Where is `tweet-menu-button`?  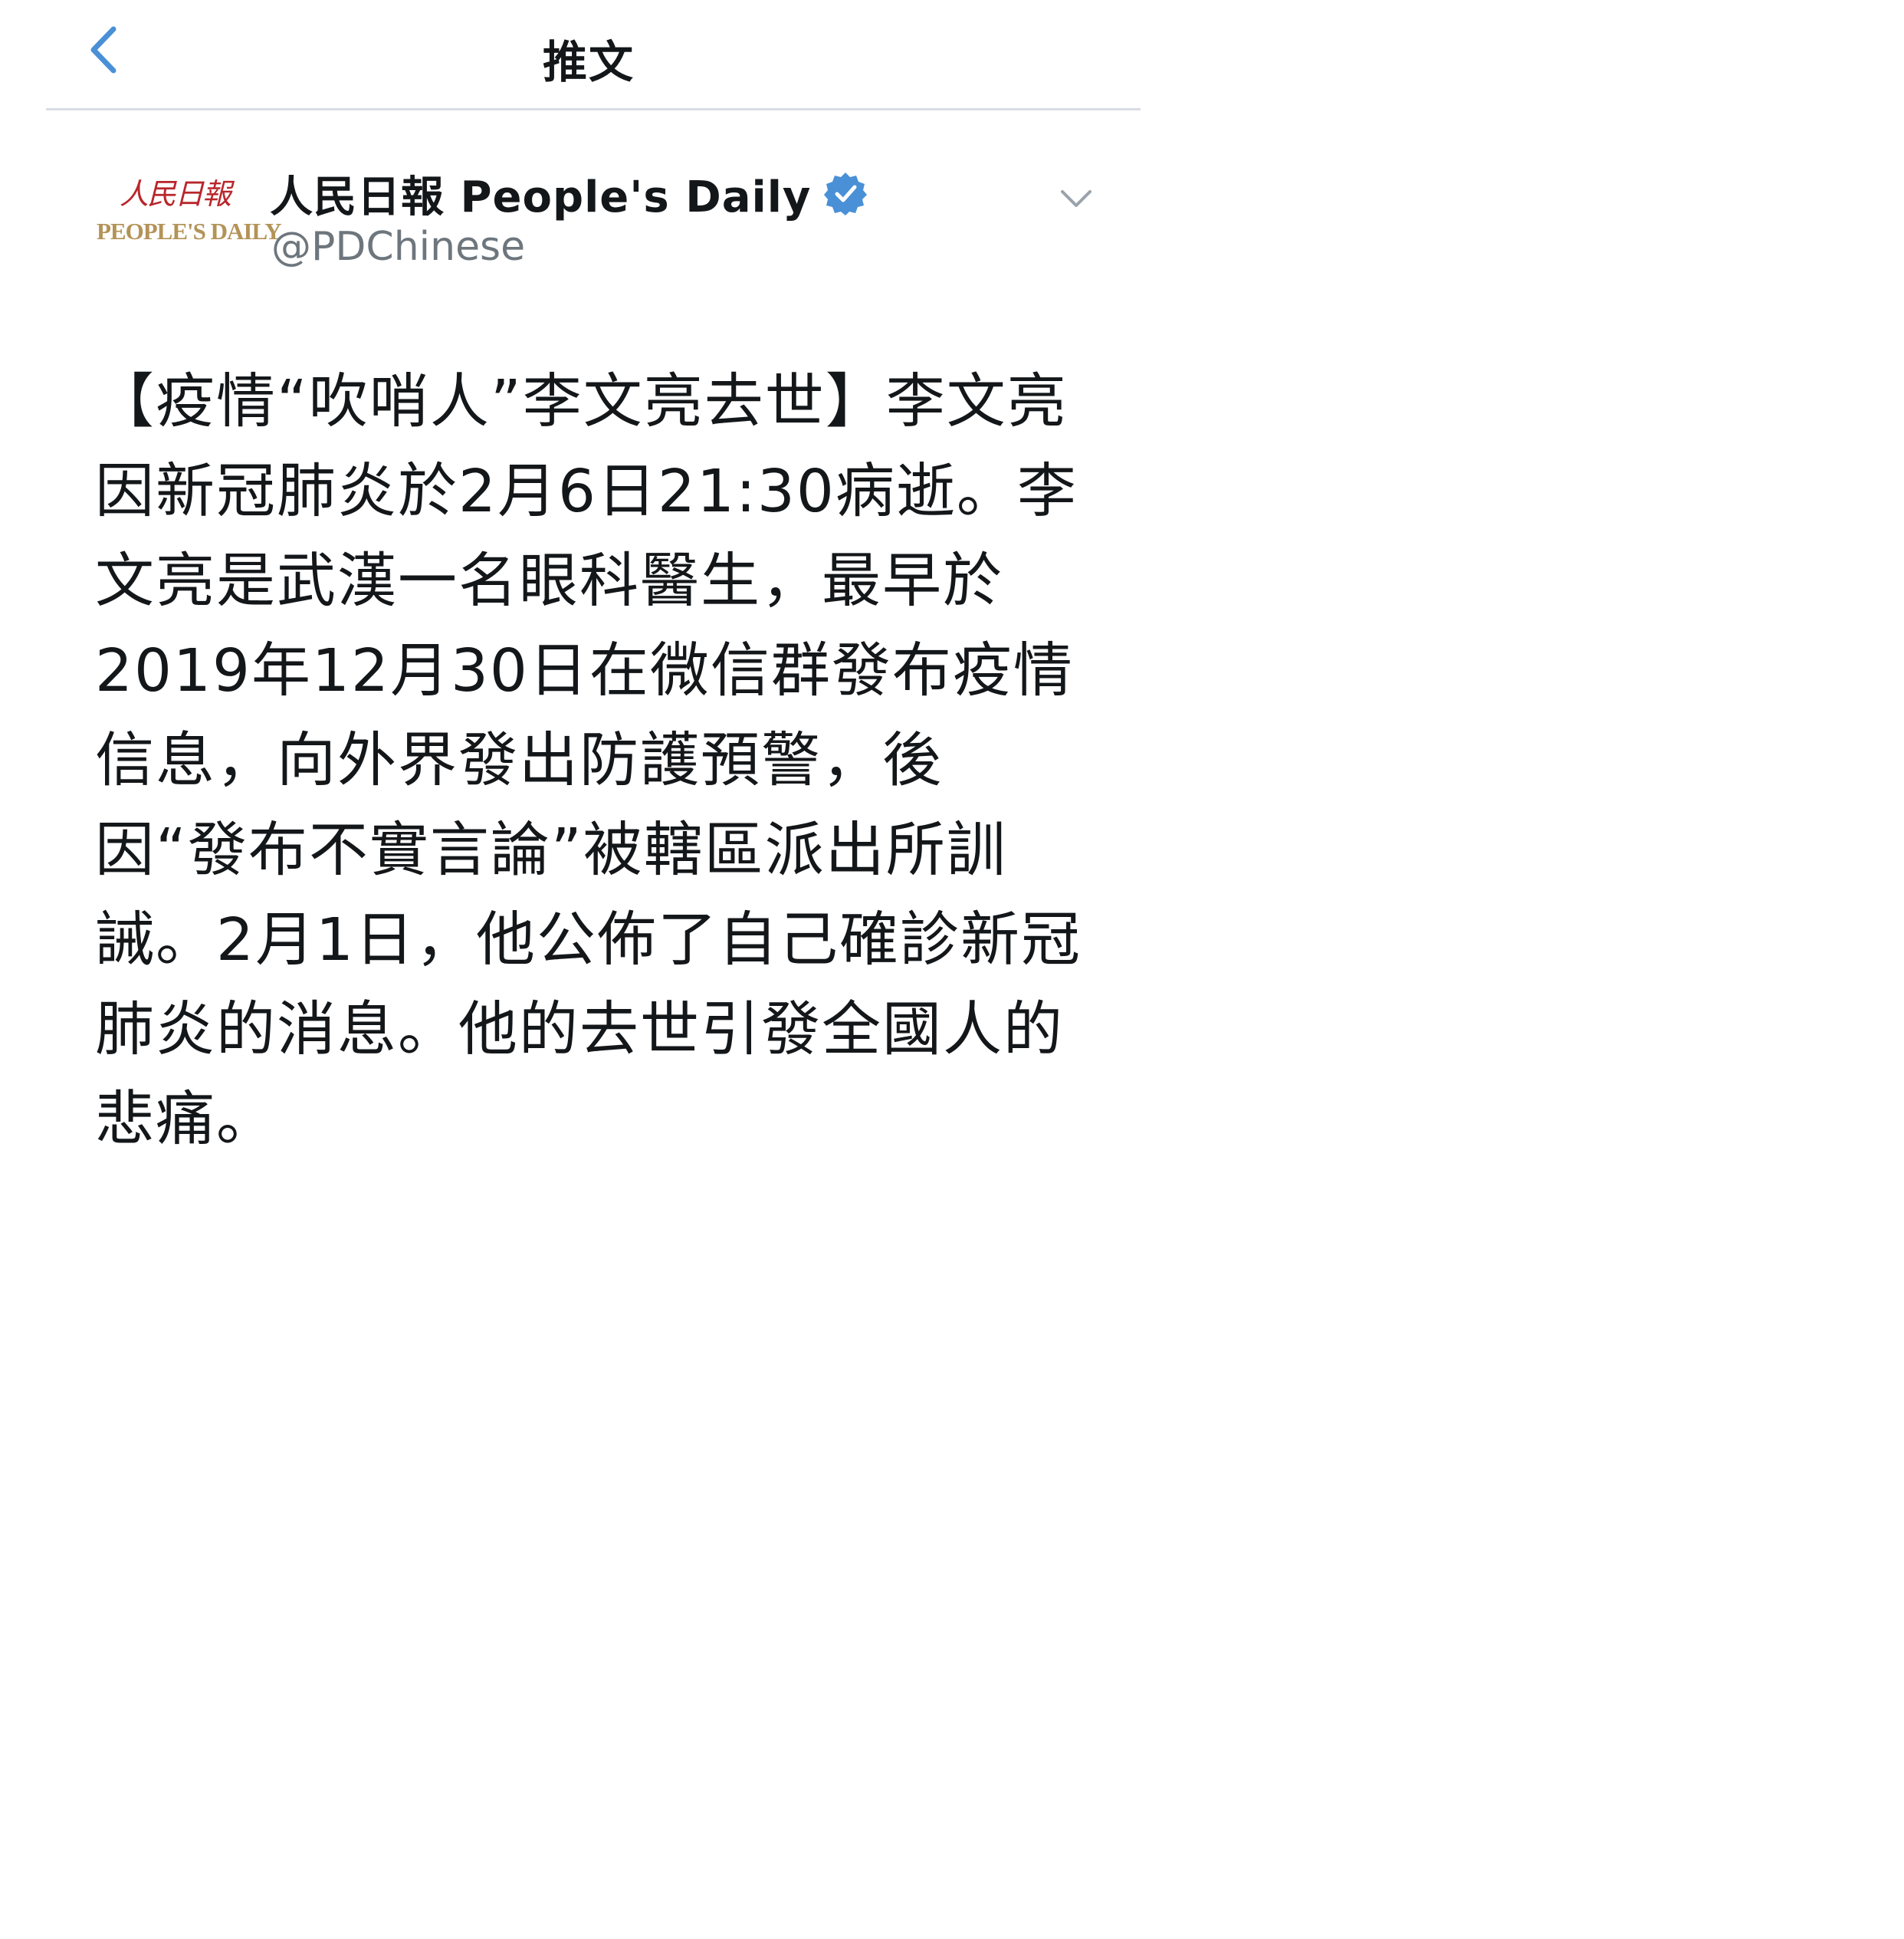 tweet-menu-button is located at coordinates (1076, 197).